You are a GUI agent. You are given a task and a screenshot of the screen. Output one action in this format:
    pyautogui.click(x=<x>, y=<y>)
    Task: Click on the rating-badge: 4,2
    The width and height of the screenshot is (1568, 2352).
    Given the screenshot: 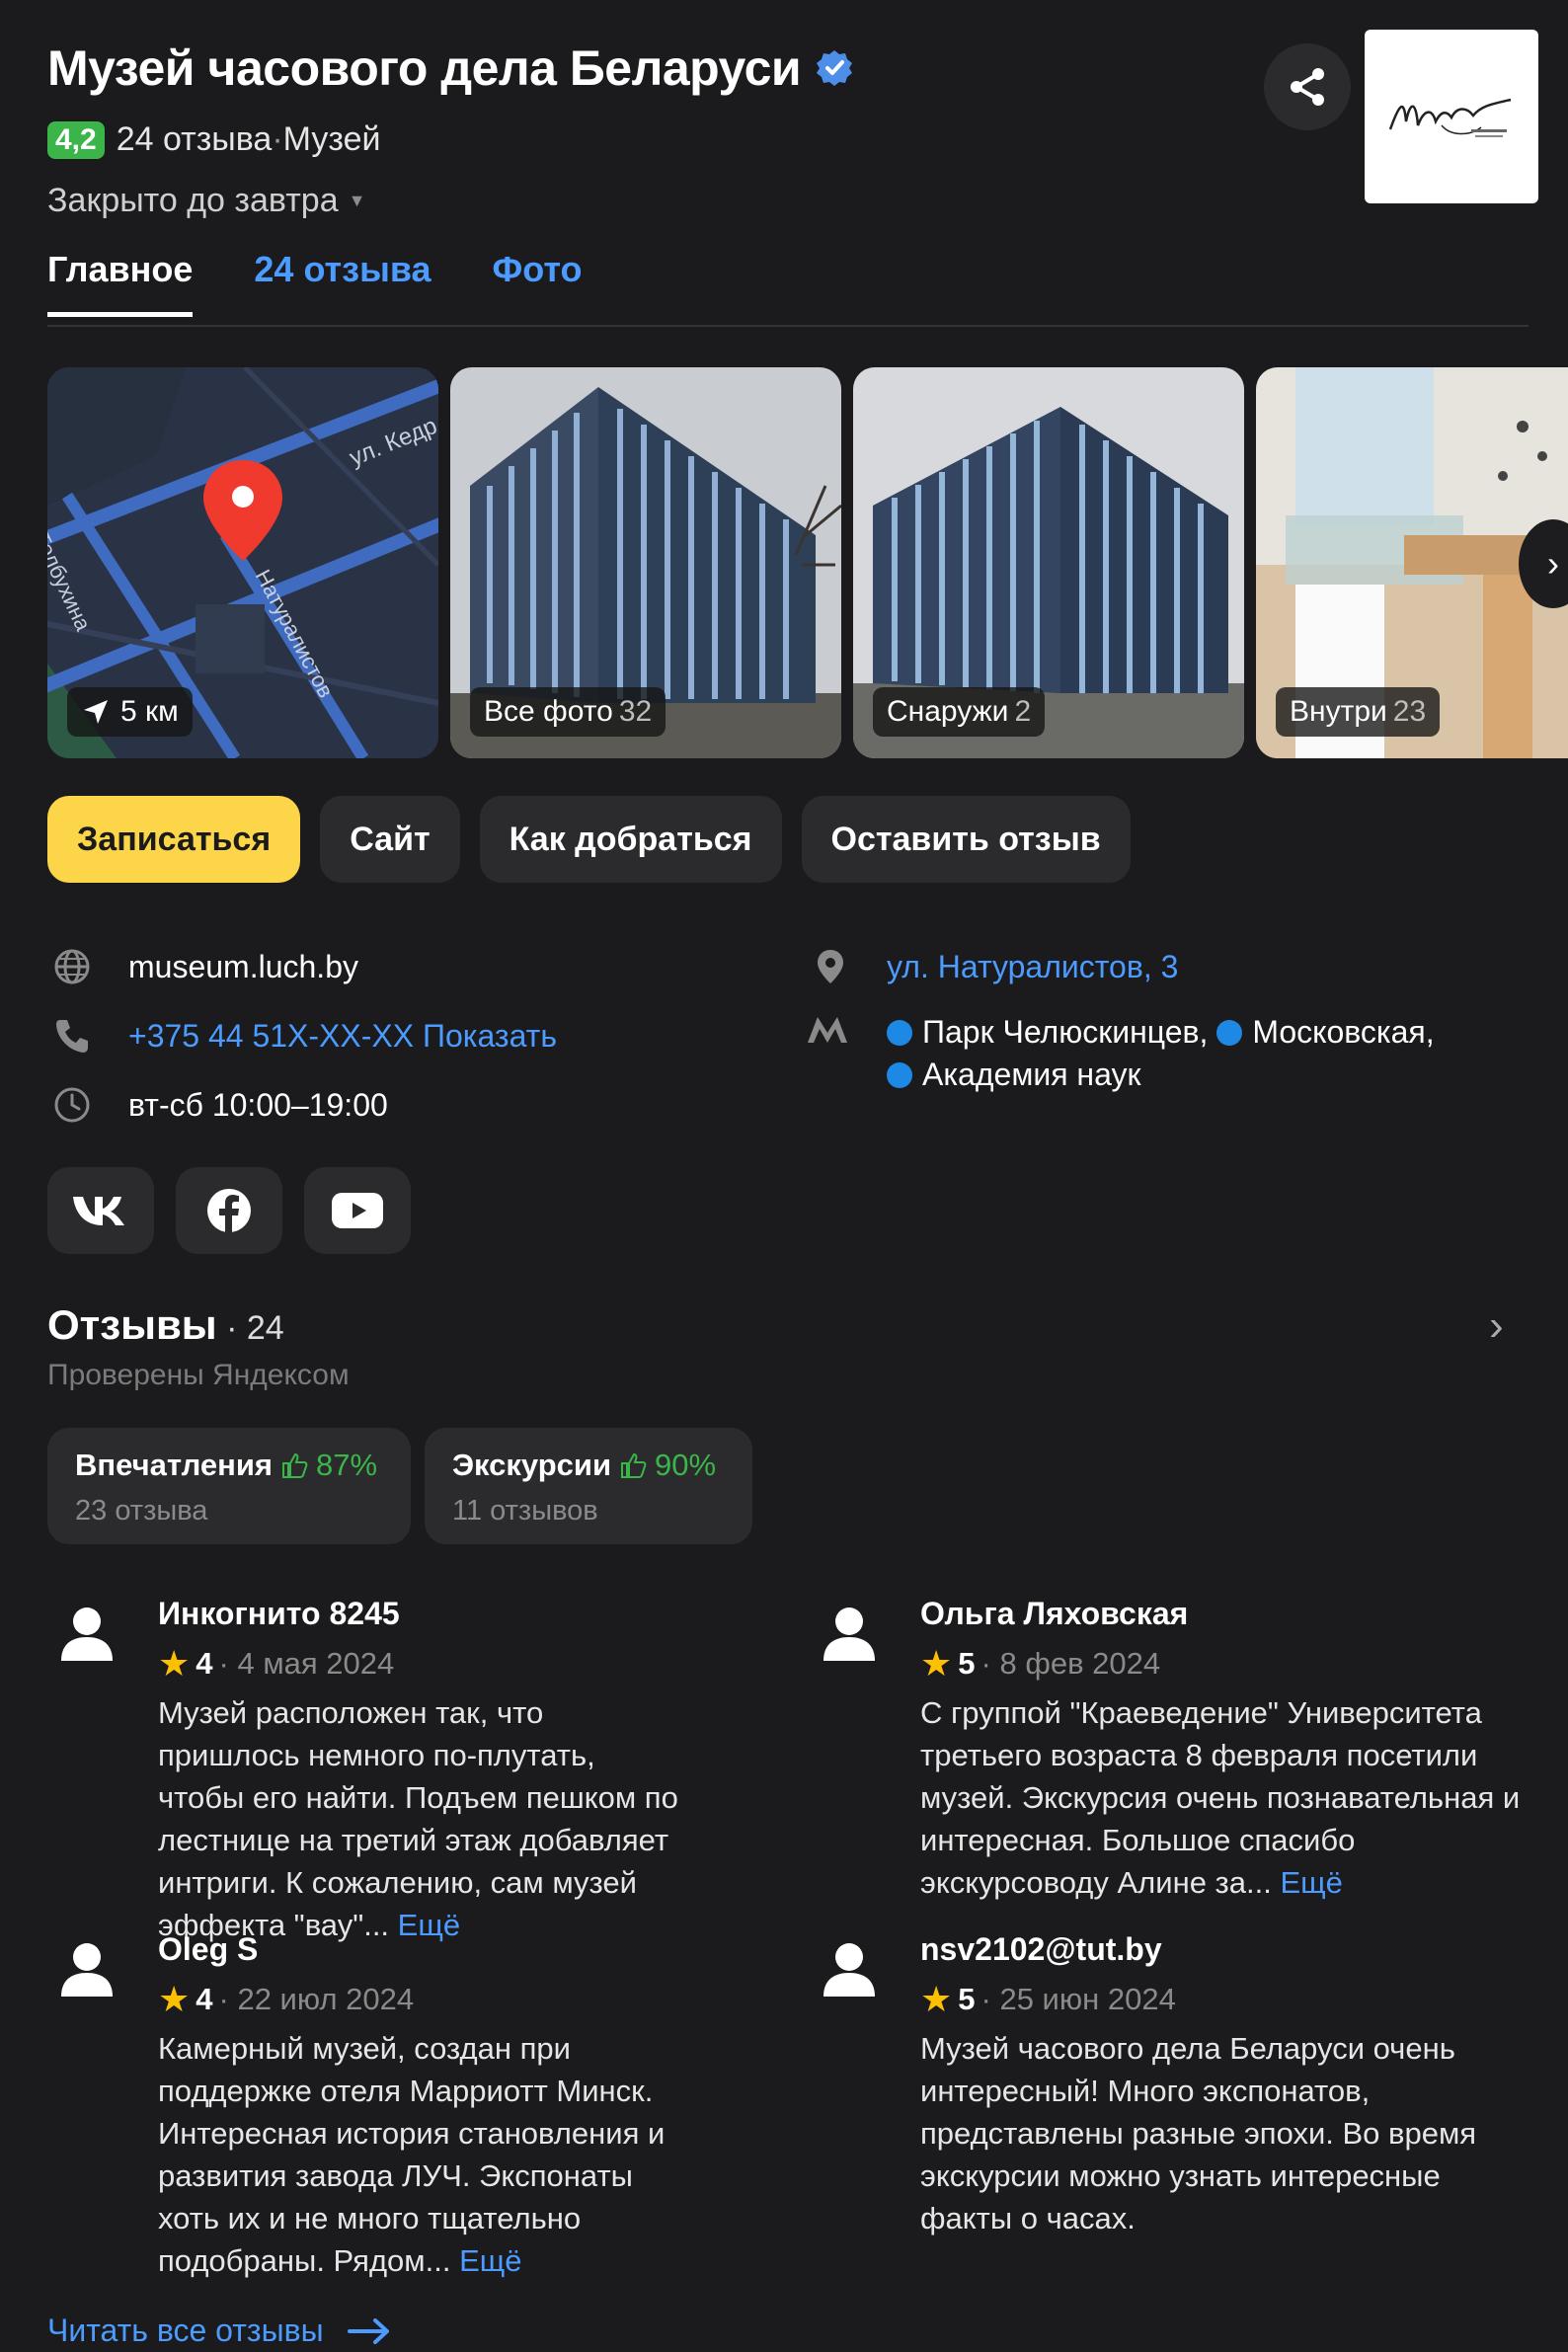 What is the action you would take?
    pyautogui.click(x=76, y=140)
    